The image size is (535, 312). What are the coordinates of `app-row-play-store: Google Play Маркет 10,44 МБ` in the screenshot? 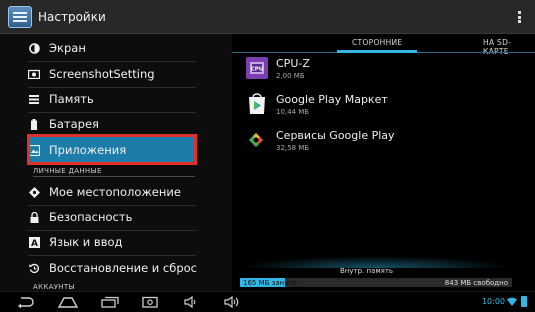 It's located at (317, 104).